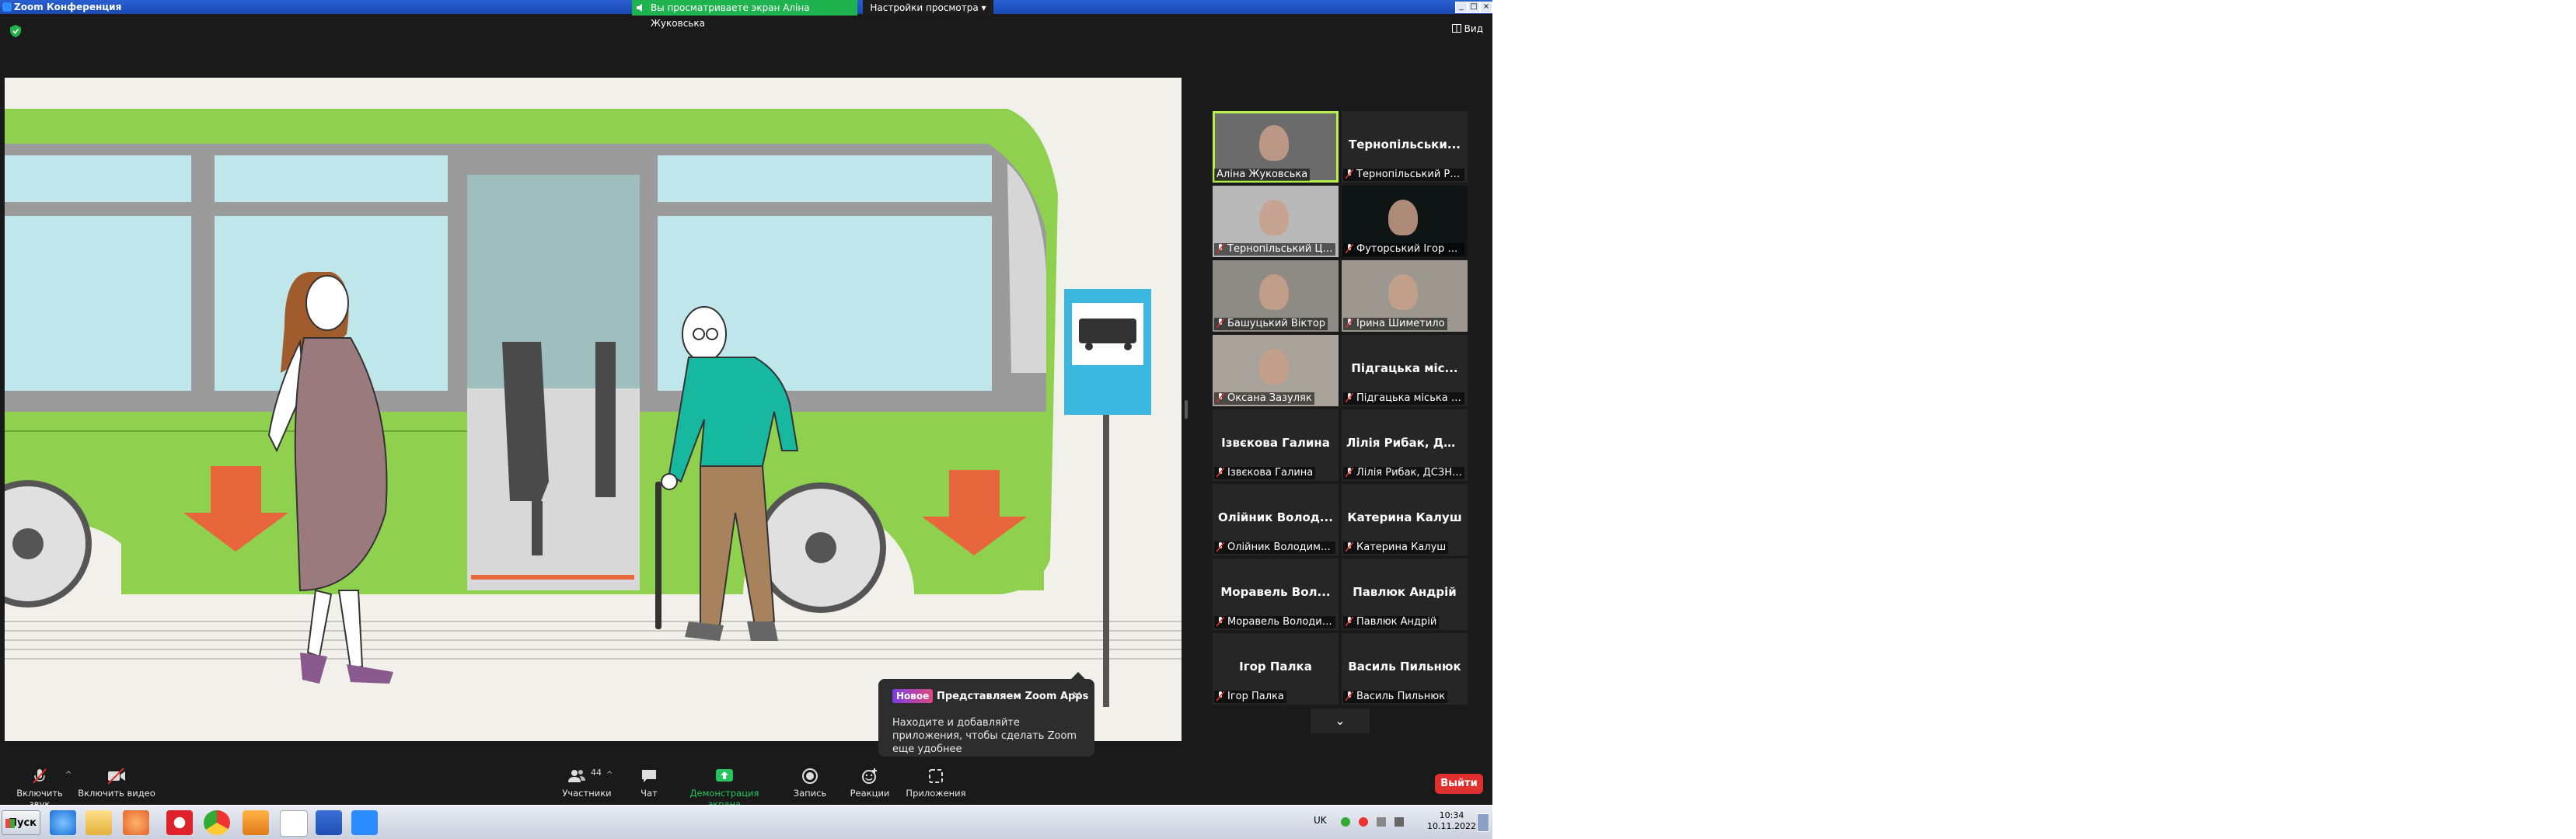 This screenshot has width=2576, height=839. I want to click on tray-status-icon, so click(1346, 822).